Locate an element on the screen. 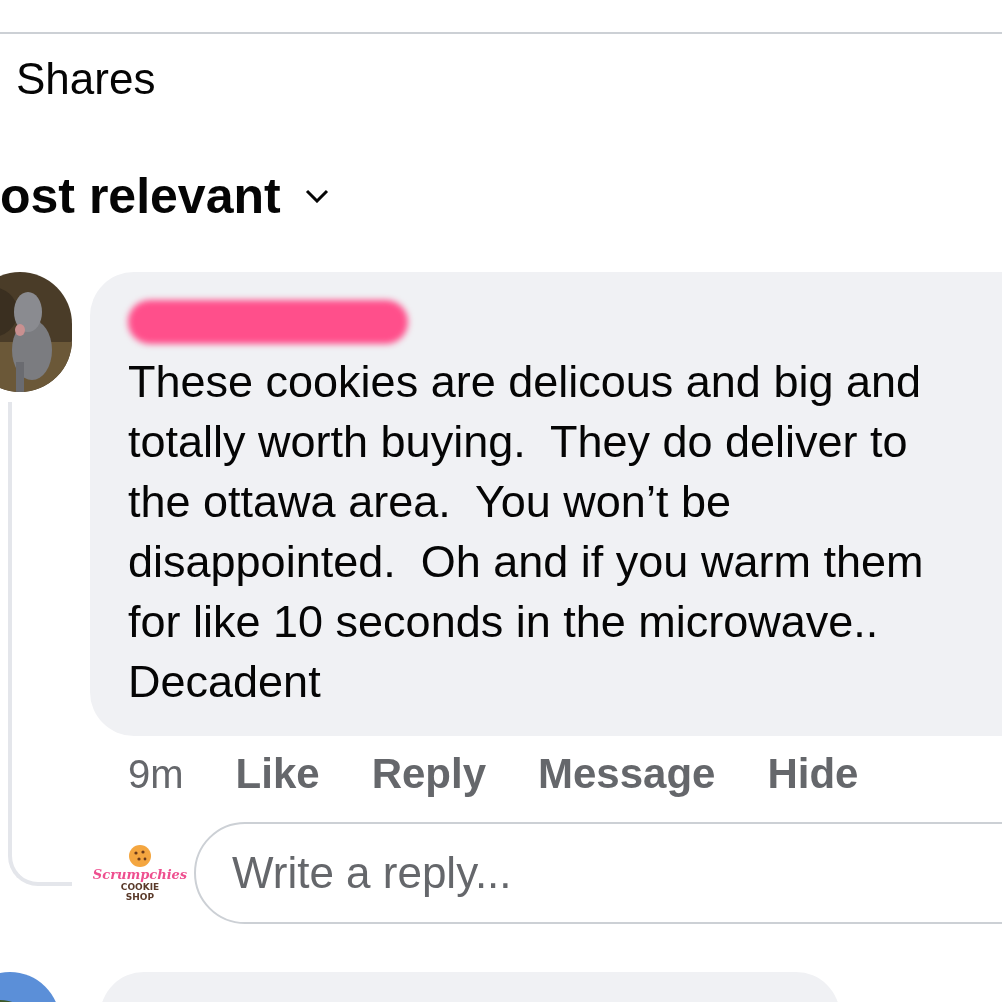 This screenshot has width=1002, height=1002. logo-subtitle: COOKIE is located at coordinates (140, 887).